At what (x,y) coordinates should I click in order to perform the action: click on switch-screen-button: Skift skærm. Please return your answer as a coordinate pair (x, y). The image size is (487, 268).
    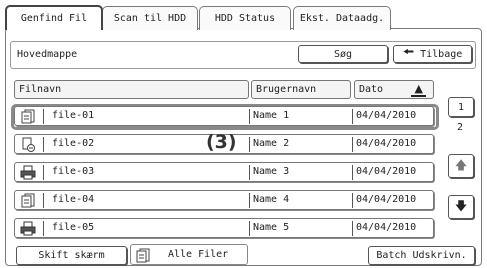
    Looking at the image, I should click on (71, 255).